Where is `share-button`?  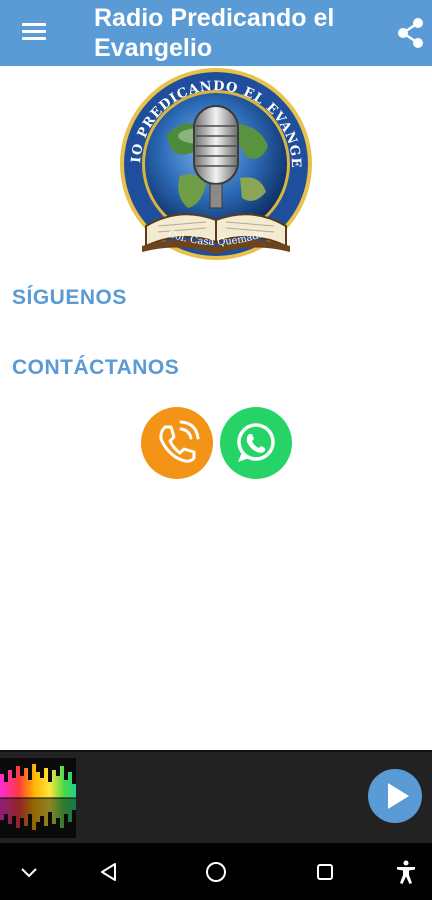 share-button is located at coordinates (411, 33).